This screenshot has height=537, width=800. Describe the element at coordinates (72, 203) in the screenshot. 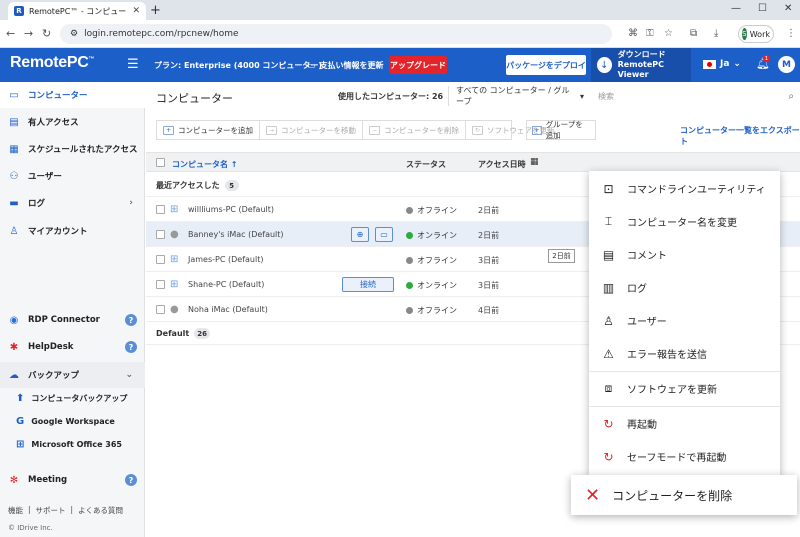

I see `sidebar-item-logs: ▬ ログ ›` at that location.